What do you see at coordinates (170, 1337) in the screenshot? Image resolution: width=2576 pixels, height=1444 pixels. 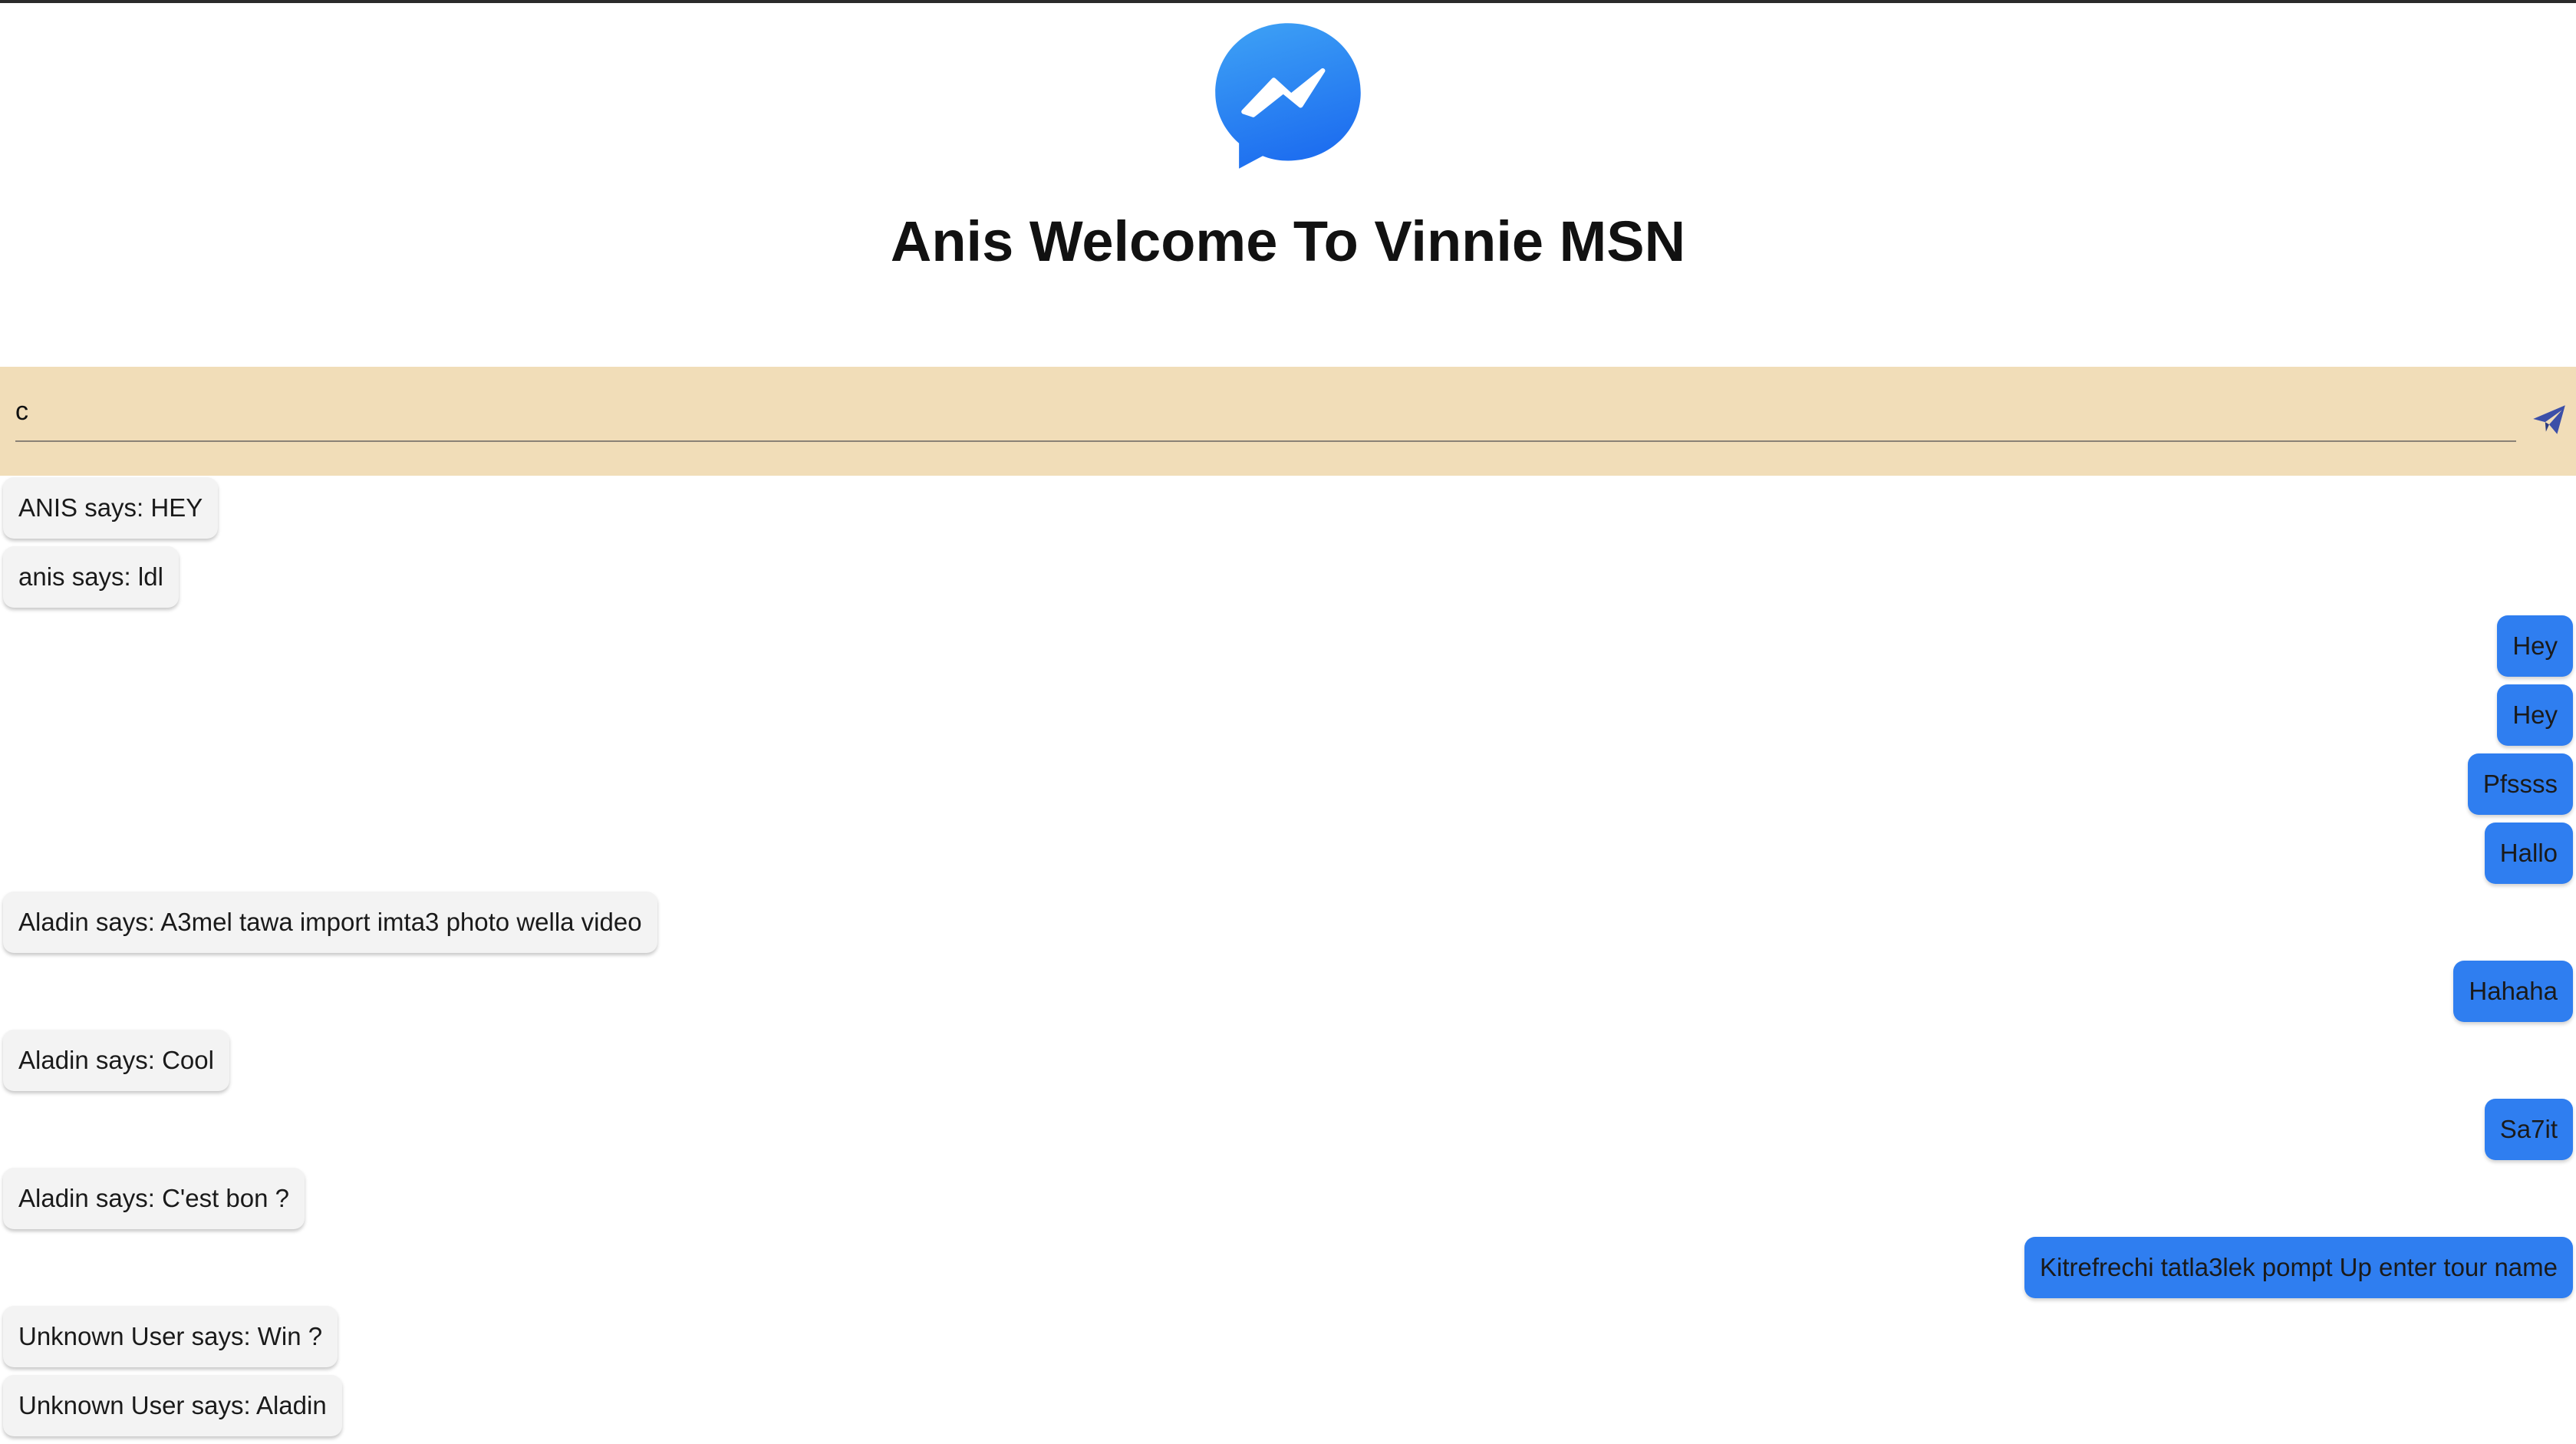 I see `incoming-message-bubble: Unknown User says: Win ?` at bounding box center [170, 1337].